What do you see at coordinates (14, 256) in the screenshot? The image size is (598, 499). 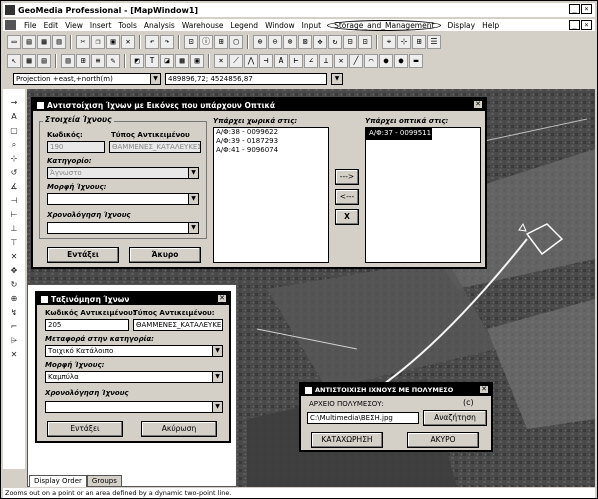 I see `cross-icon: ✕` at bounding box center [14, 256].